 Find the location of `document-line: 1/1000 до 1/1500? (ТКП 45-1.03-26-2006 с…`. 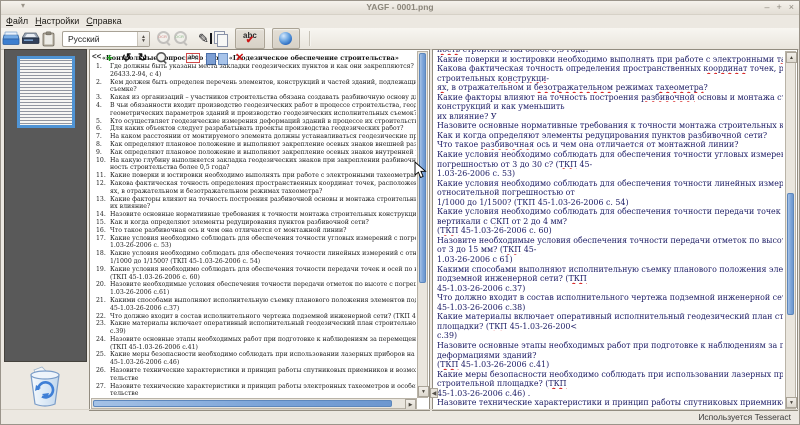

document-line: 1/1000 до 1/1500? (ТКП 45-1.03-26-2006 с… is located at coordinates (185, 261).